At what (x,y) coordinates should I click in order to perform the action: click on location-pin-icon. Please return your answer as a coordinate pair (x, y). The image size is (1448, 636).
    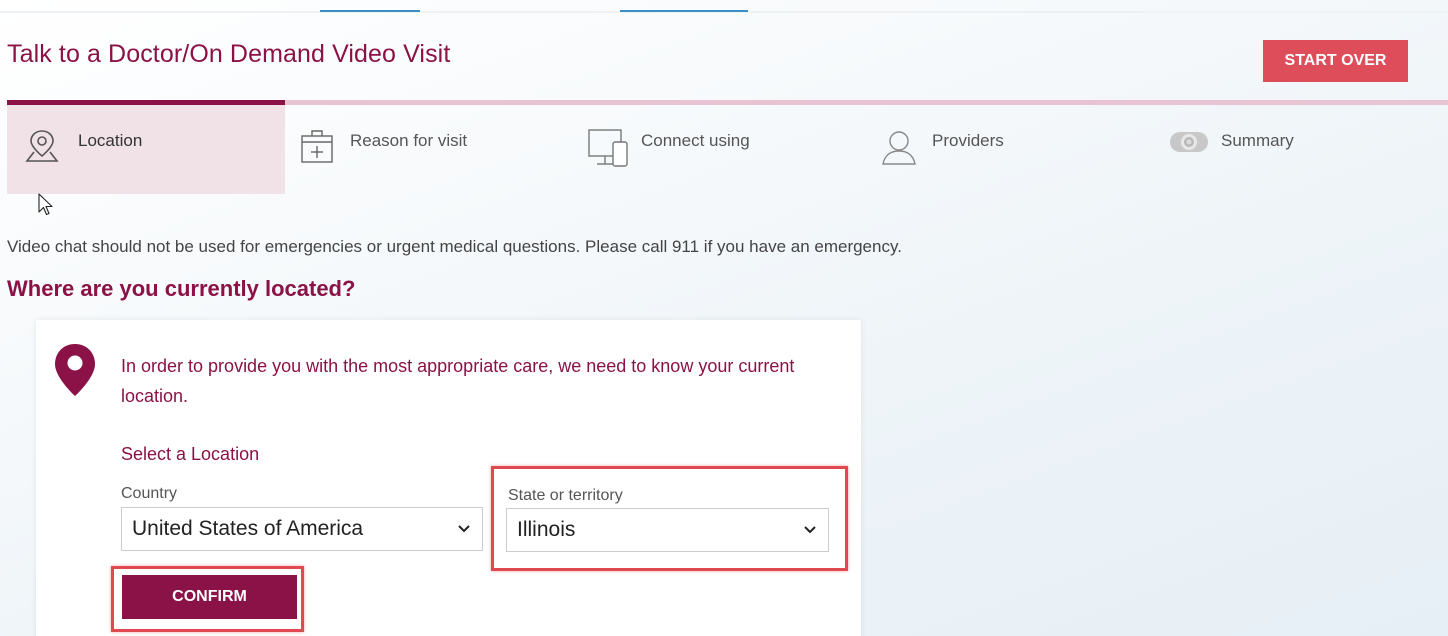
    Looking at the image, I should click on (75, 372).